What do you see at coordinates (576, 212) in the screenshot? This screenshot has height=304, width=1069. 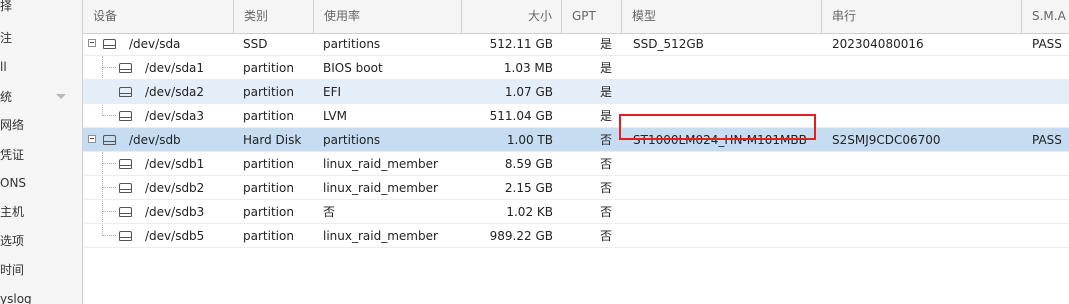 I see `table-row: /dev/sdb3 partition 否 1.02 KB 否` at bounding box center [576, 212].